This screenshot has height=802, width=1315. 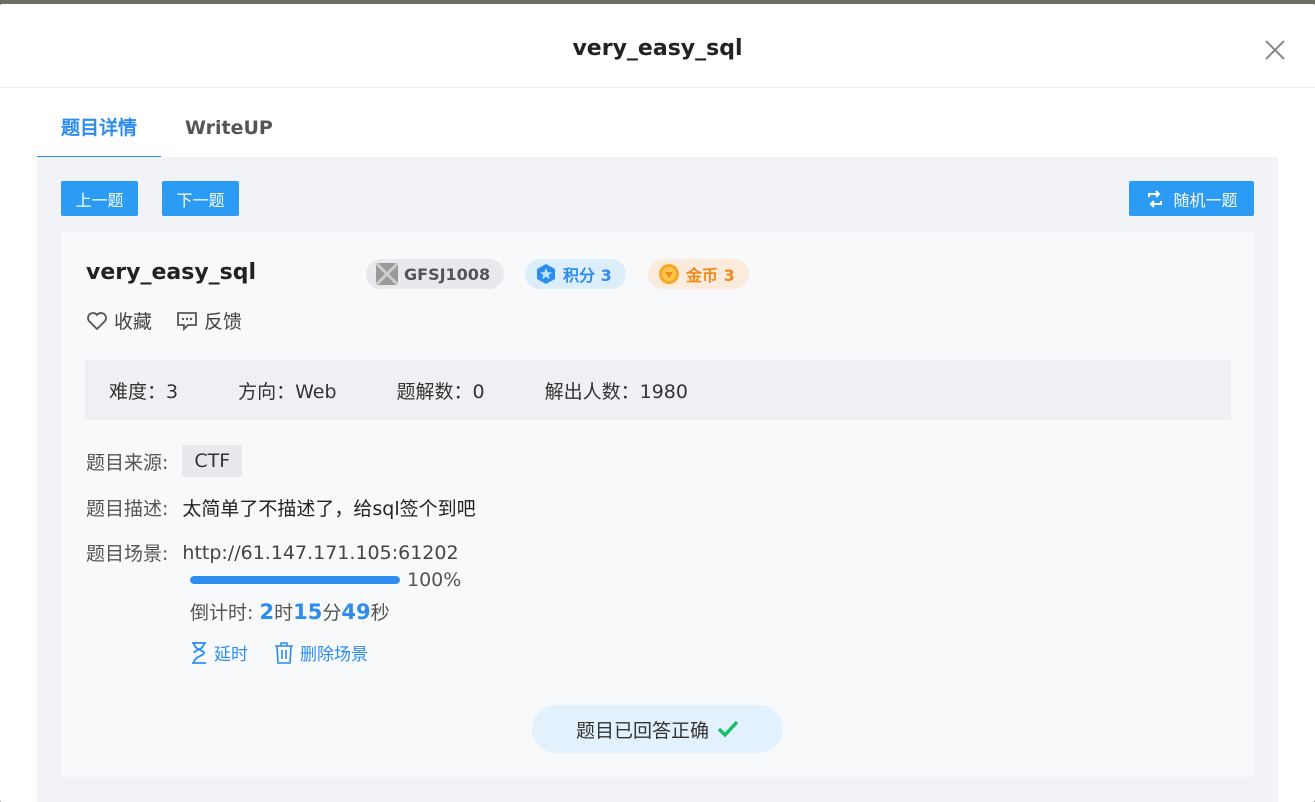 I want to click on random-problem-button: 随机一题, so click(x=1191, y=198).